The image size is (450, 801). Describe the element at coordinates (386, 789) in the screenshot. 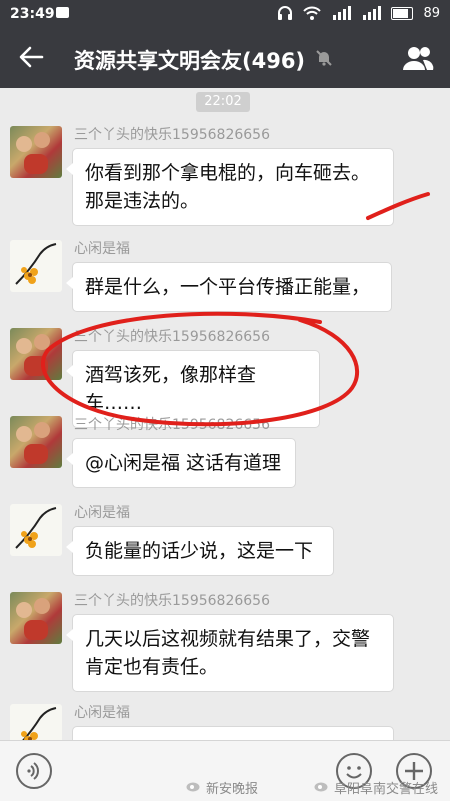

I see `watermark-right: 阜阳阜南交警在线` at that location.